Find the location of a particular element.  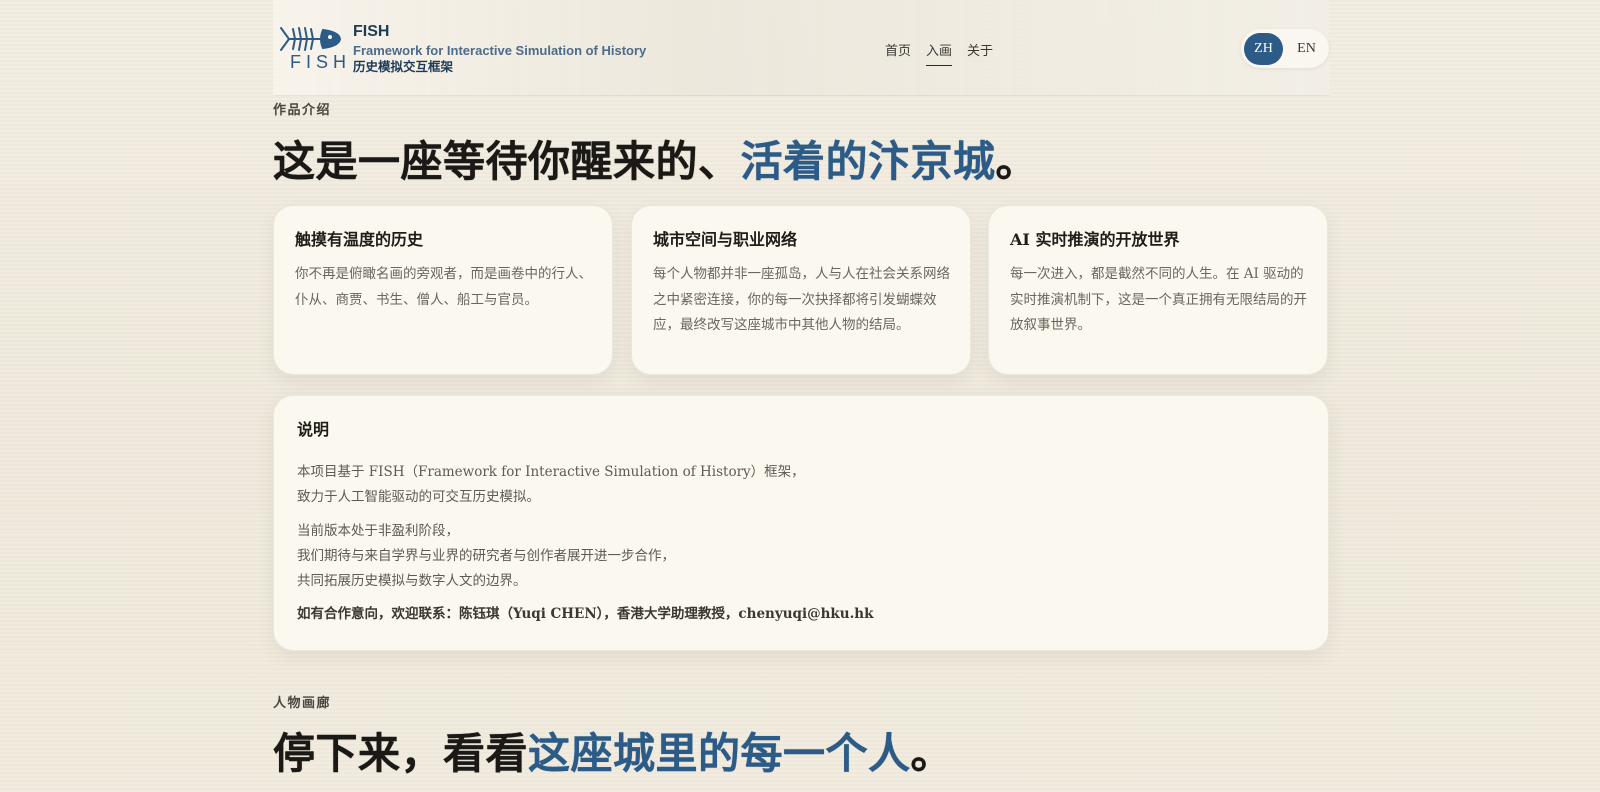

language-toggle: ZH EN is located at coordinates (1285, 48).